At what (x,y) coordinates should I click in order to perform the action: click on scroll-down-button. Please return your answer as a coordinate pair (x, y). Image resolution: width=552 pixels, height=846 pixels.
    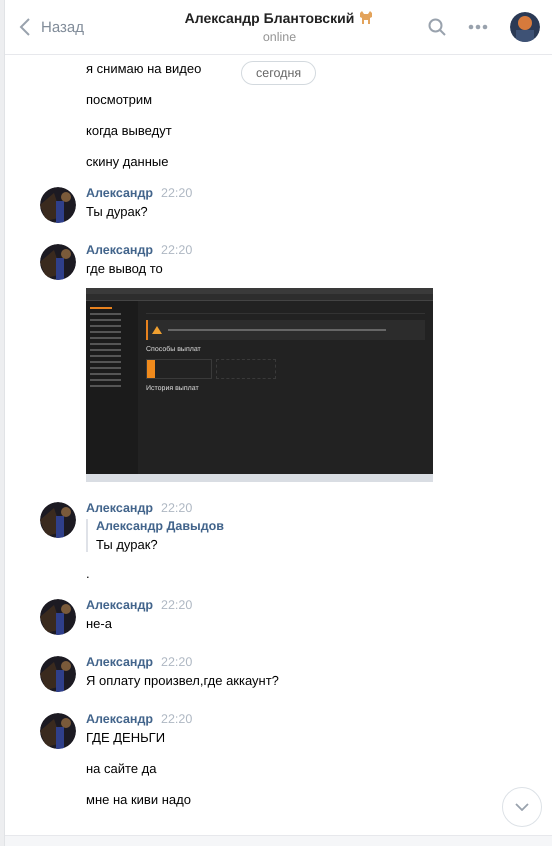
    Looking at the image, I should click on (522, 807).